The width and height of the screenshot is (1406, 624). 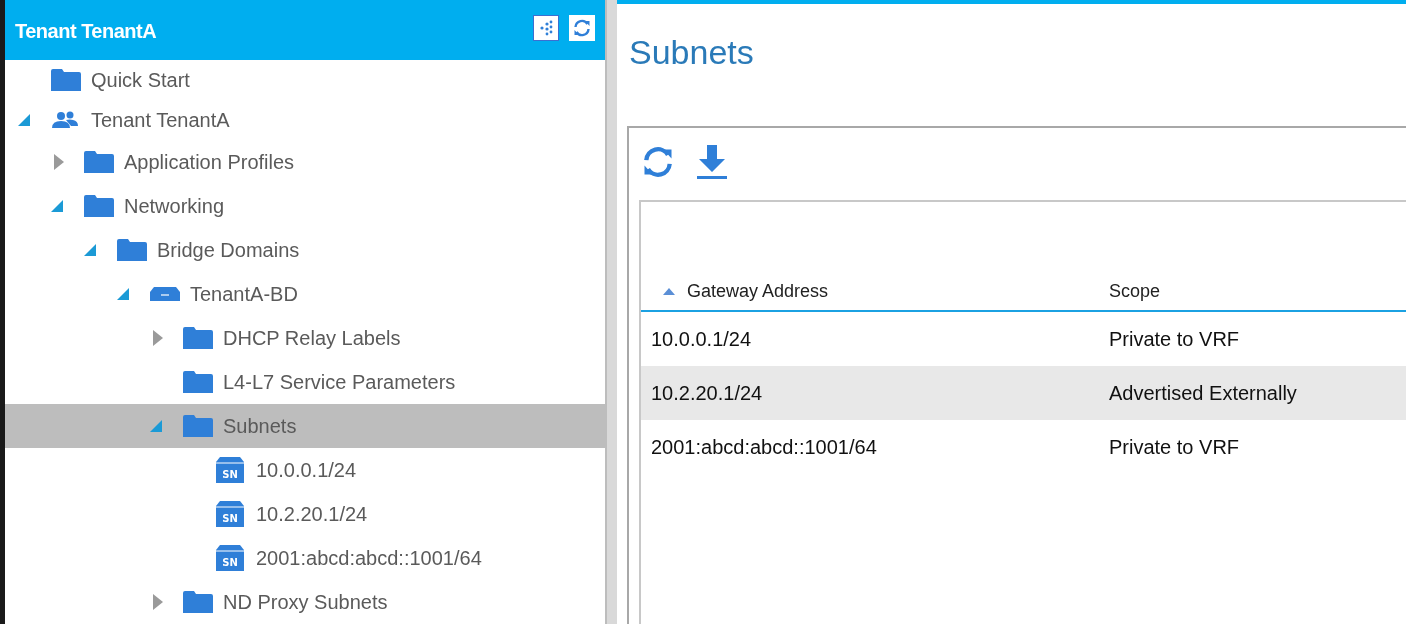 What do you see at coordinates (369, 558) in the screenshot?
I see `tree-item-label: 2001:abcd:abcd::1001/64` at bounding box center [369, 558].